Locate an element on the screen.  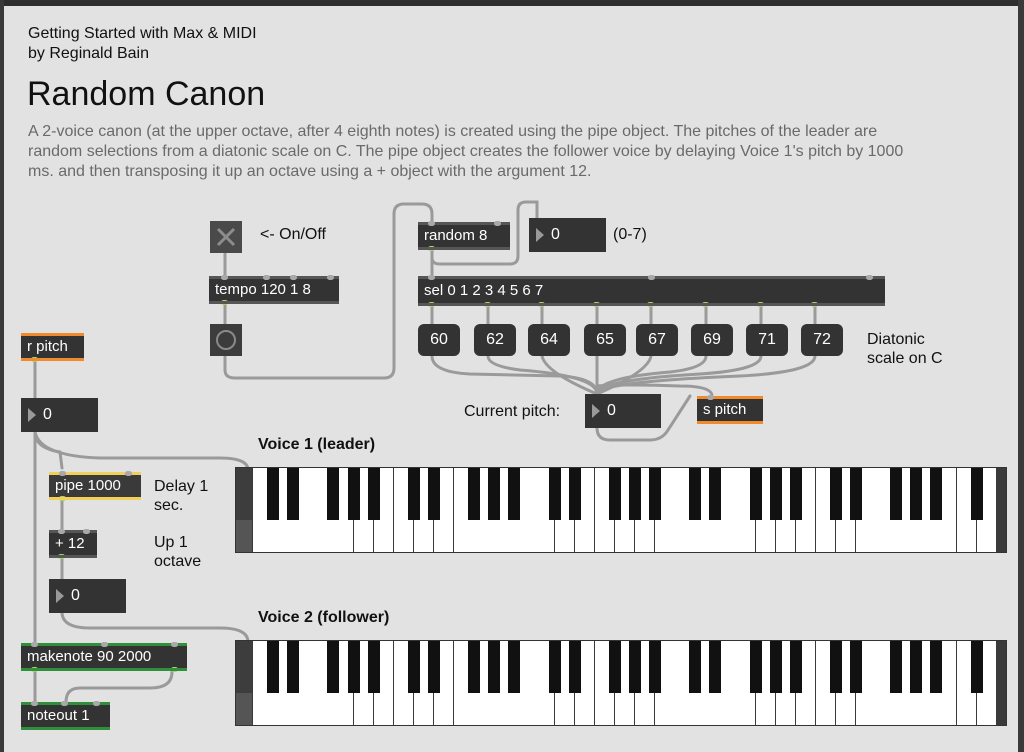
pipe-outlet is located at coordinates (62, 498).